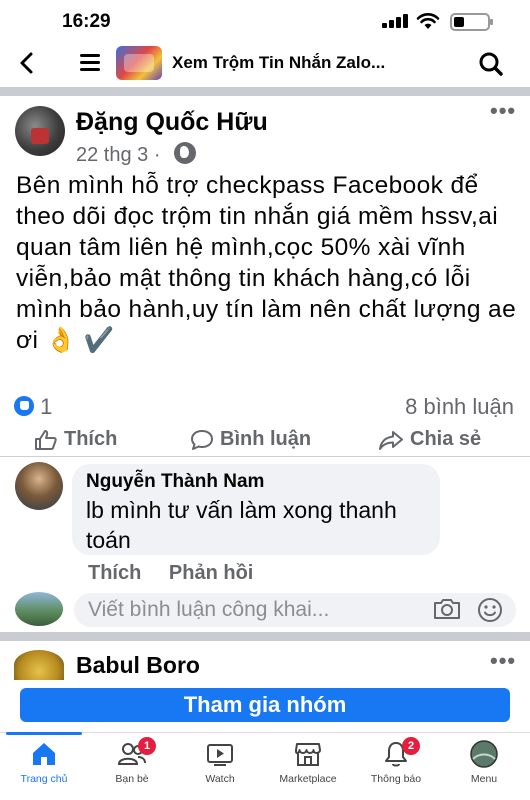 This screenshot has width=530, height=800. Describe the element at coordinates (39, 486) in the screenshot. I see `commenter-avatar` at that location.